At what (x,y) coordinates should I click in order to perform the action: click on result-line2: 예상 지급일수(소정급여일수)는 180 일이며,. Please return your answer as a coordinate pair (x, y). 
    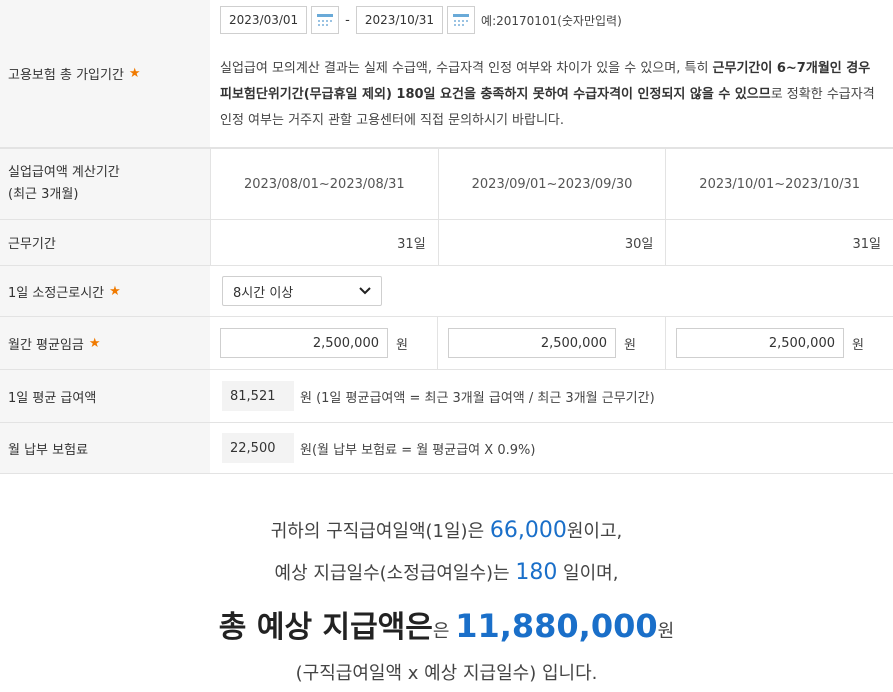
    Looking at the image, I should click on (446, 573).